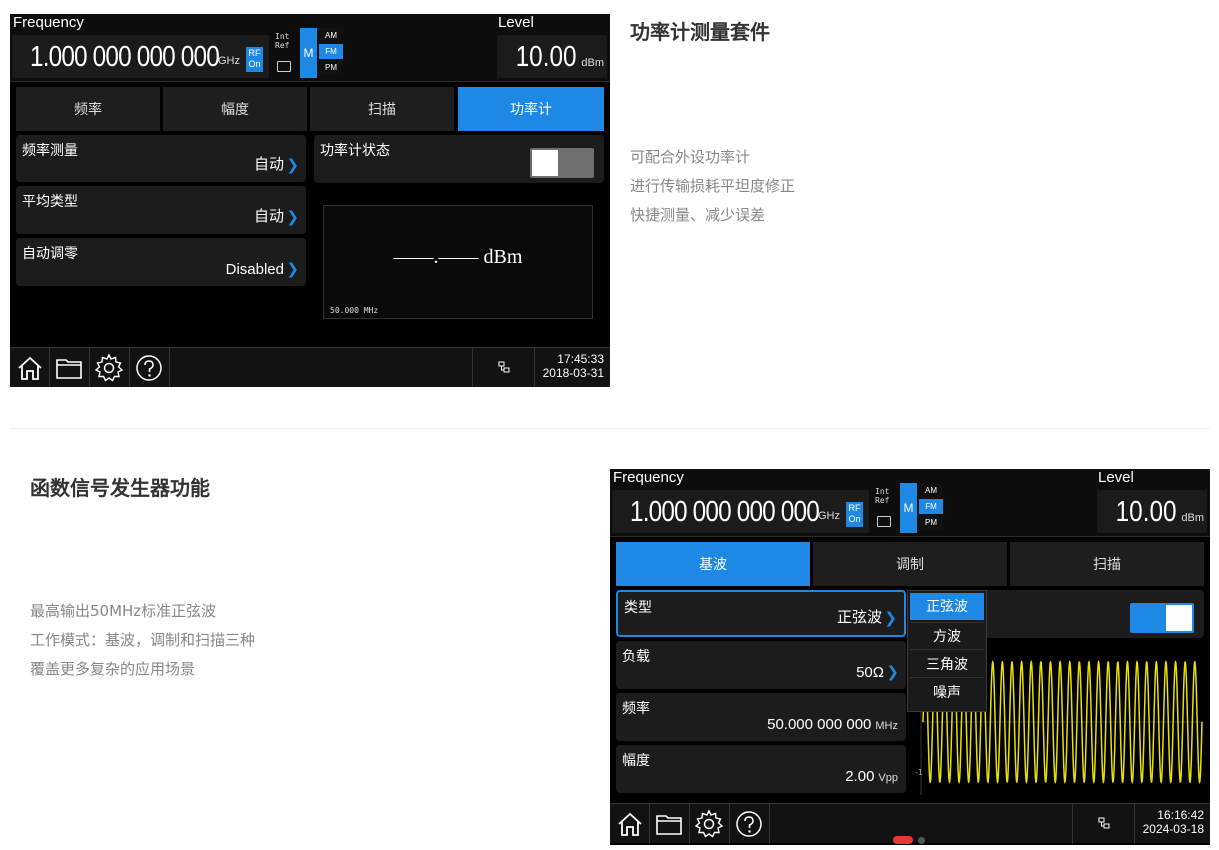 This screenshot has height=850, width=1219. What do you see at coordinates (120, 488) in the screenshot?
I see `section-heading-function-generator: 函数信号发生器功能` at bounding box center [120, 488].